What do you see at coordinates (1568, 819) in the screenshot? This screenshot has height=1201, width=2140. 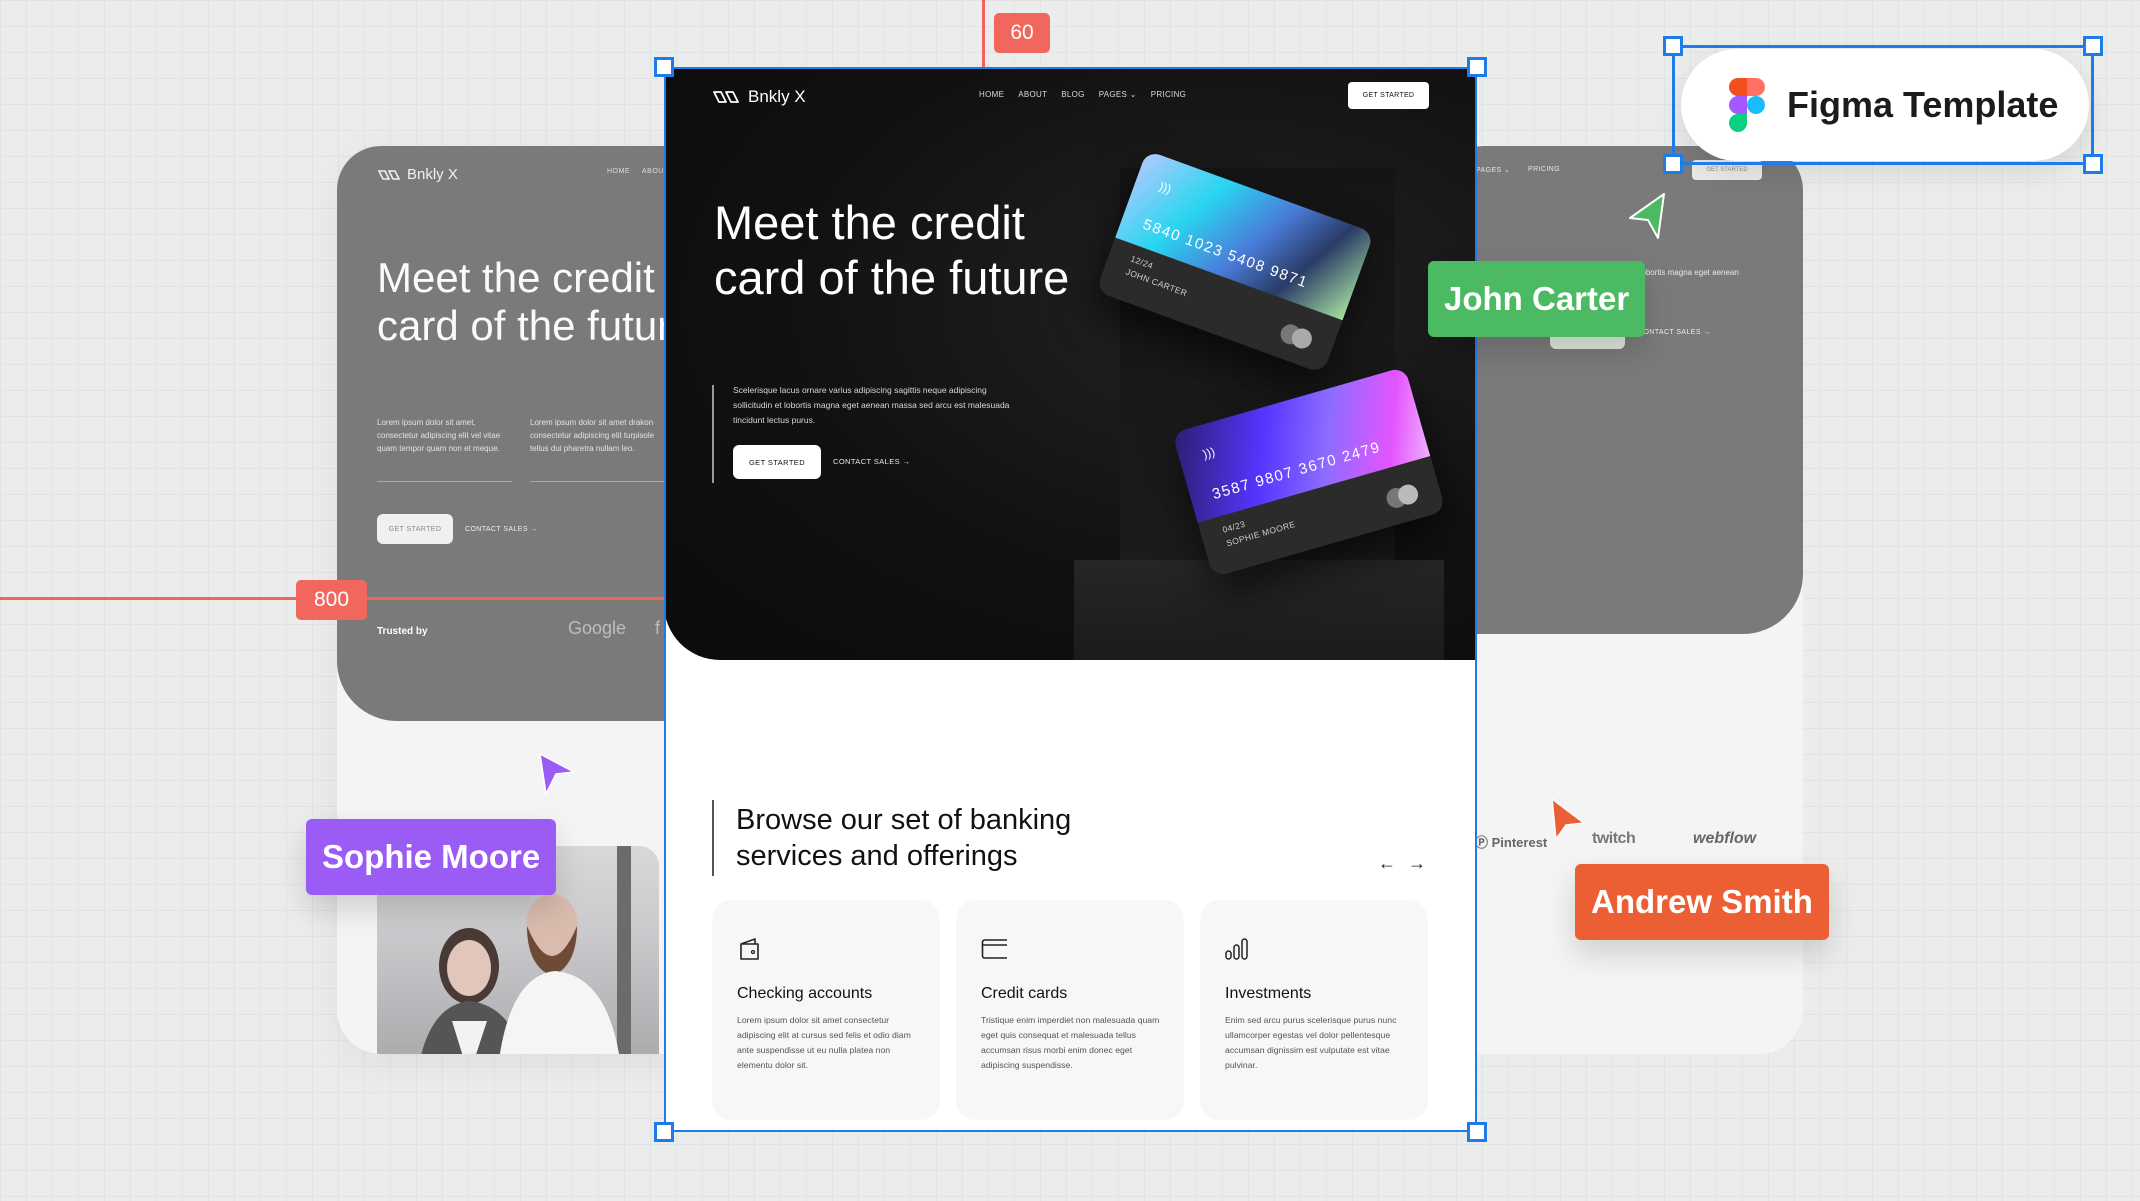 I see `cursor-andrew-icon` at bounding box center [1568, 819].